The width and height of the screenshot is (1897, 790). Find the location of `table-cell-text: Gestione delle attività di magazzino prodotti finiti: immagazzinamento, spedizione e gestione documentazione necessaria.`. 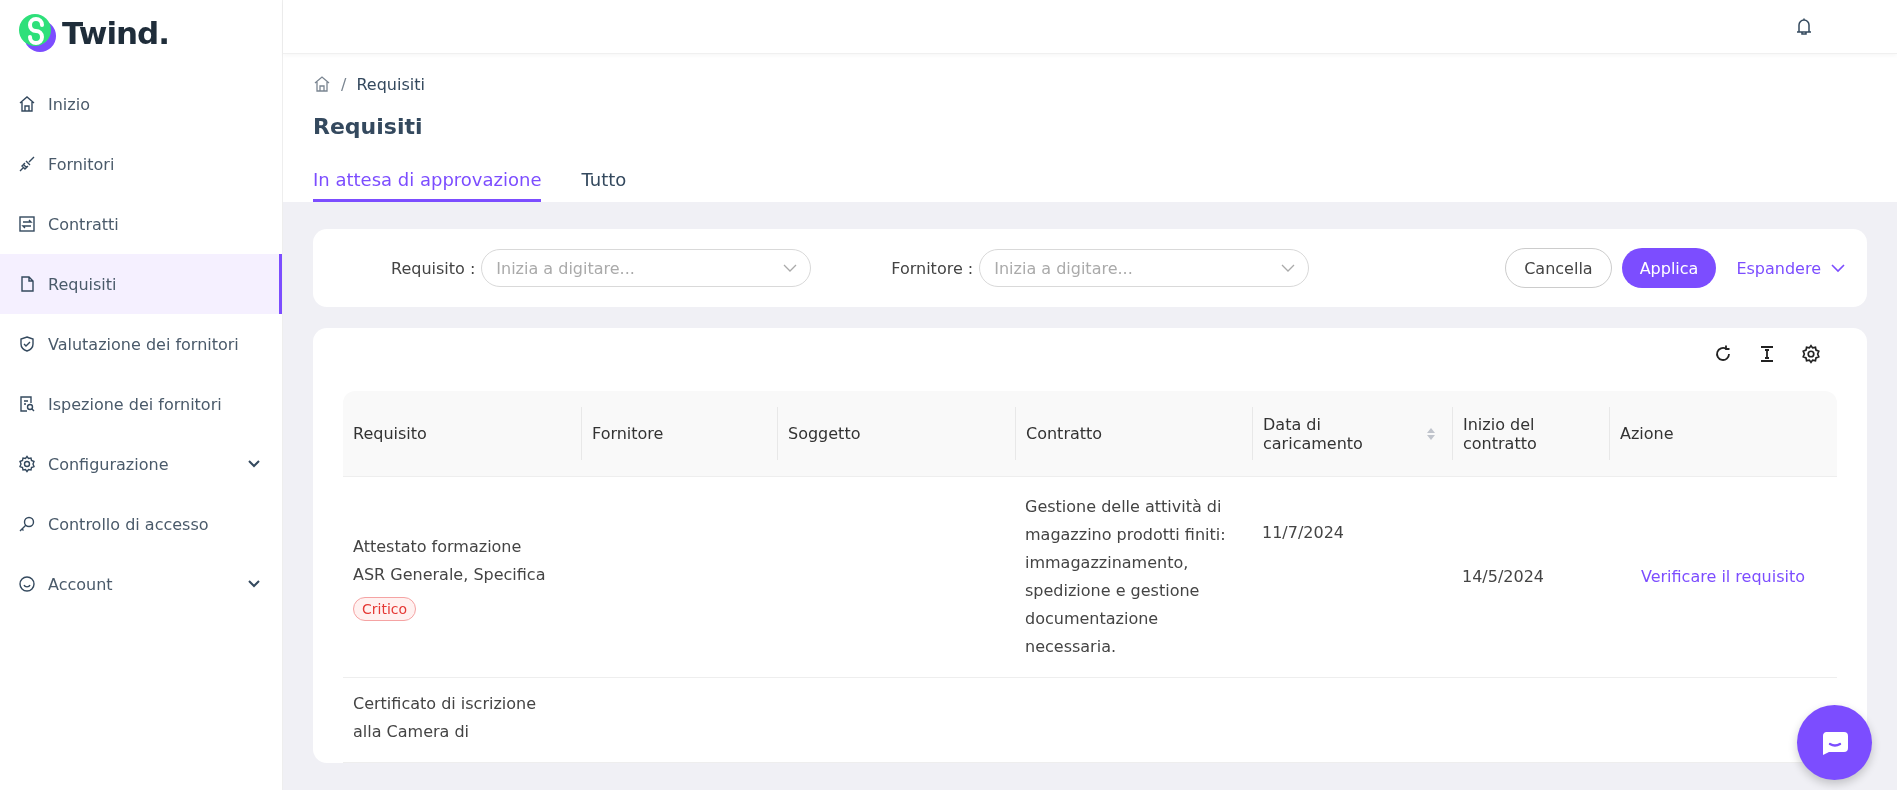

table-cell-text: Gestione delle attività di magazzino prodotti finiti: immagazzinamento, spedizione e gestione documentazione necessaria. is located at coordinates (1126, 577).